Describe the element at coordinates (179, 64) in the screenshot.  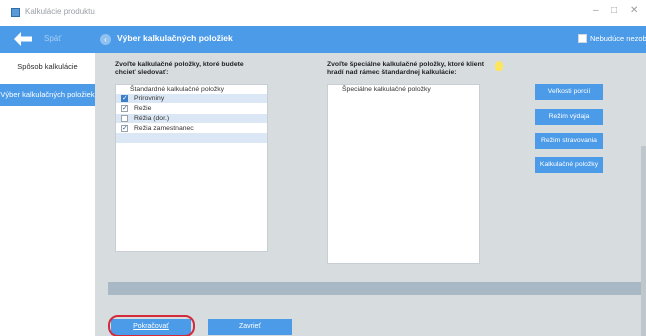
I see `left-instruction-line1: Zvoľte kalkulačné položky, ktoré budete` at that location.